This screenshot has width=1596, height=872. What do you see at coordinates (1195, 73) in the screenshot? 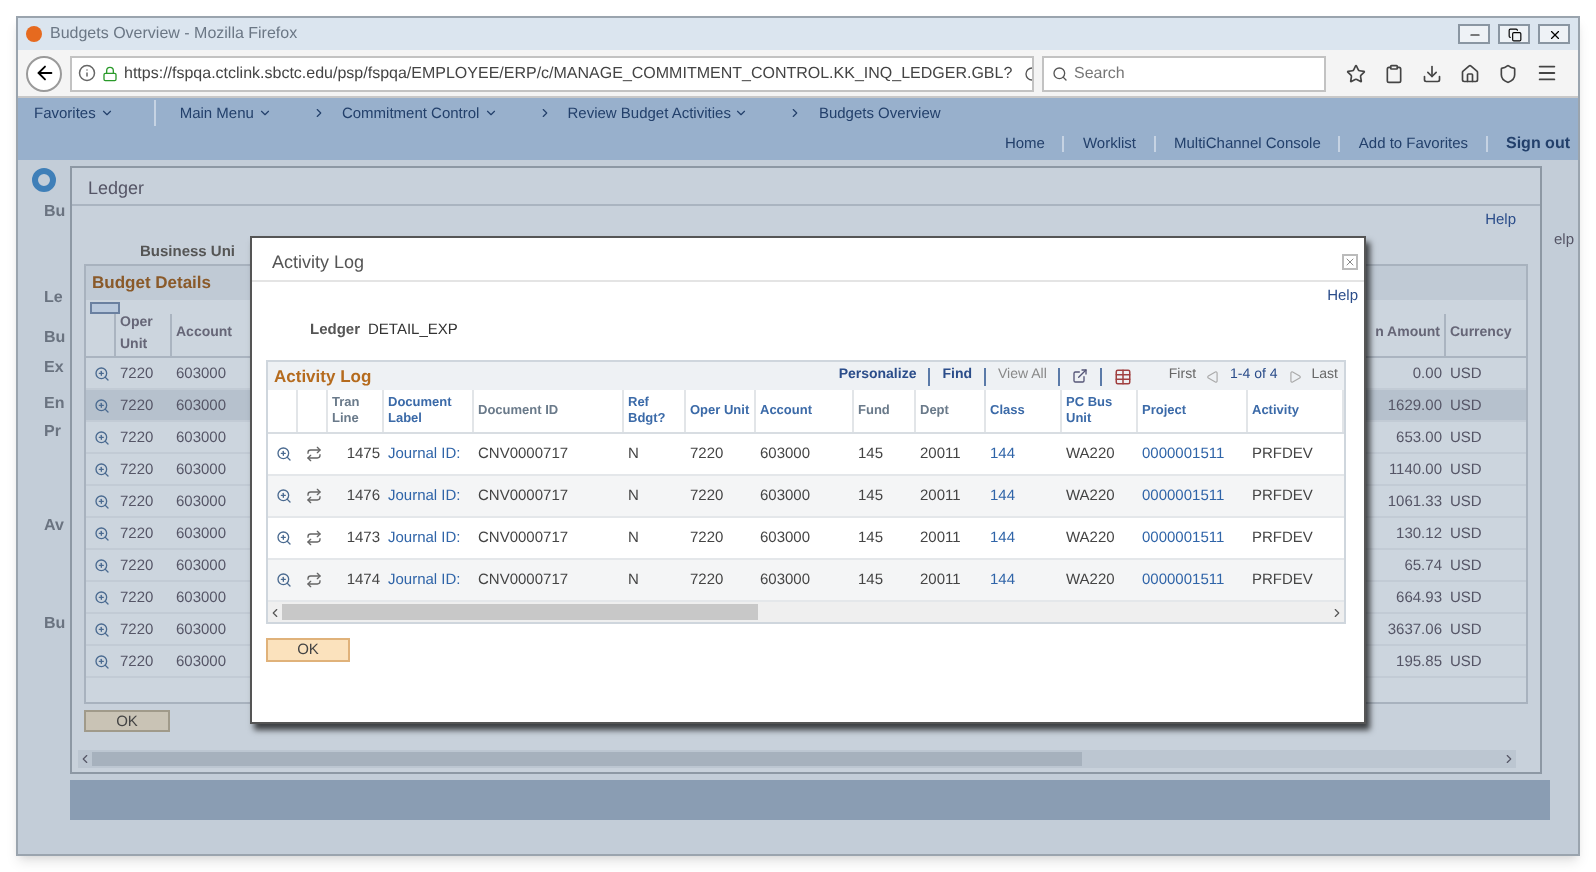
I see `search-input: Search` at bounding box center [1195, 73].